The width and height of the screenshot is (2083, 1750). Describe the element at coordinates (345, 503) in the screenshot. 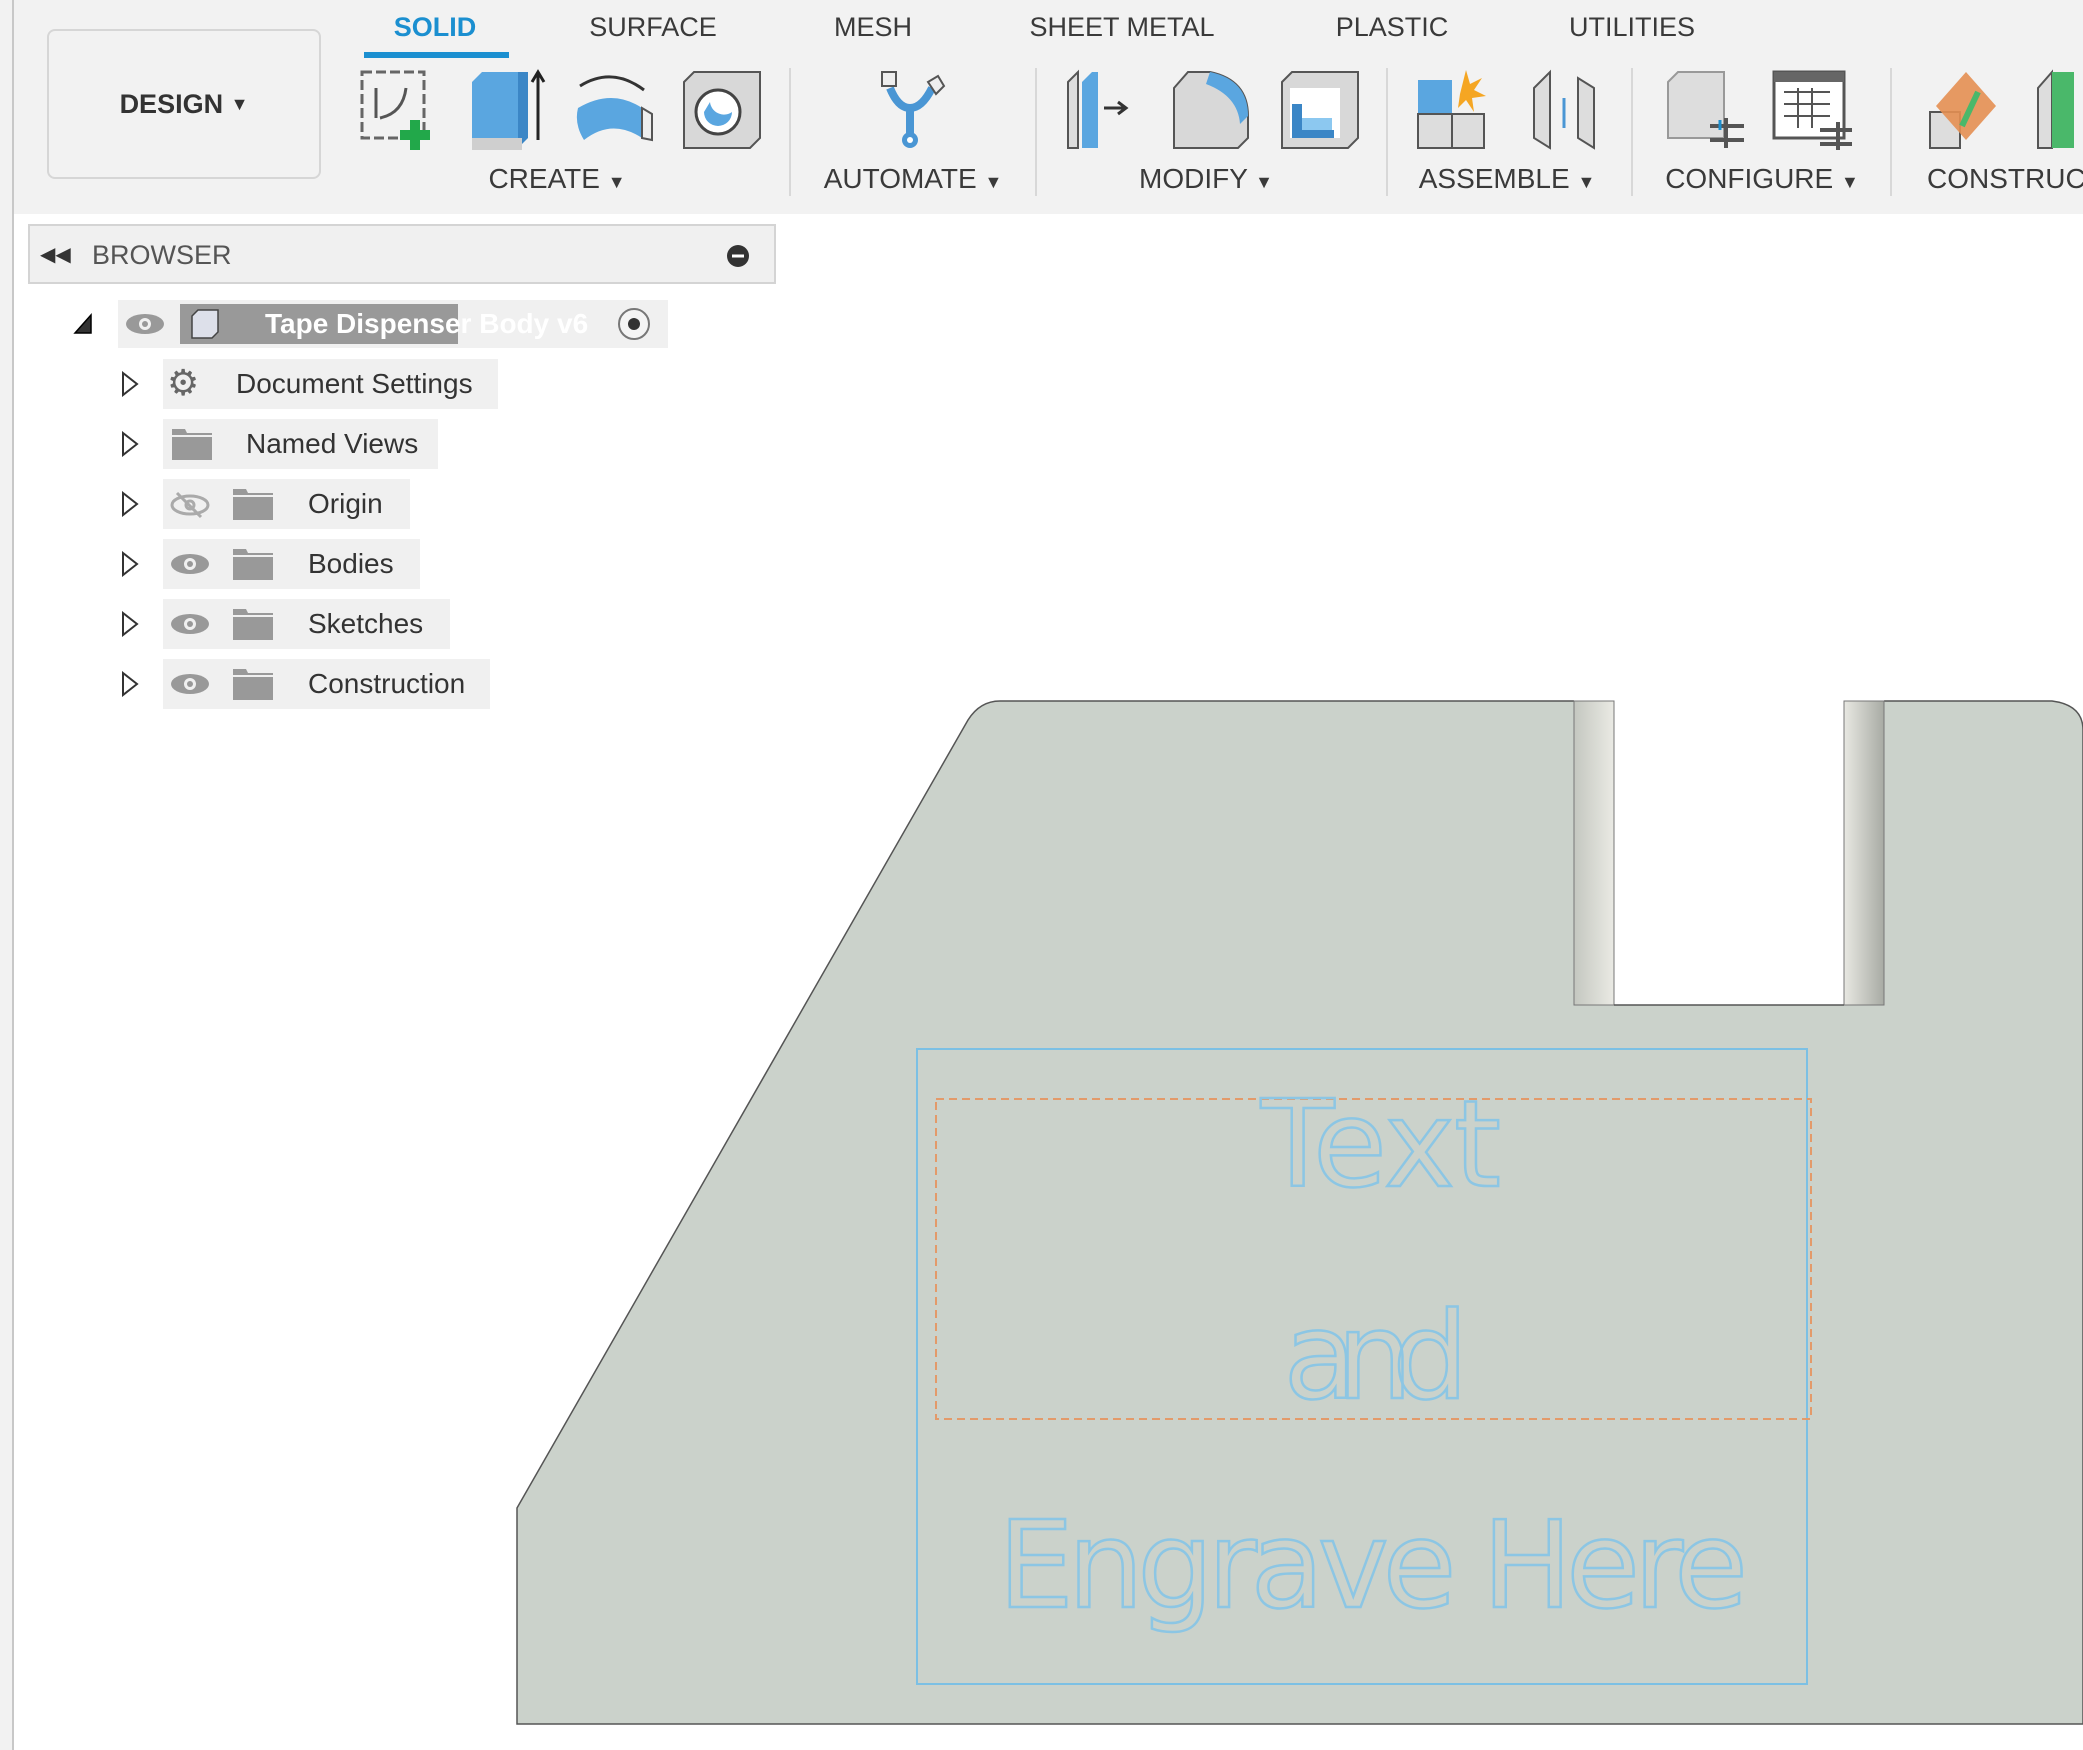

I see `item-label: Origin` at that location.